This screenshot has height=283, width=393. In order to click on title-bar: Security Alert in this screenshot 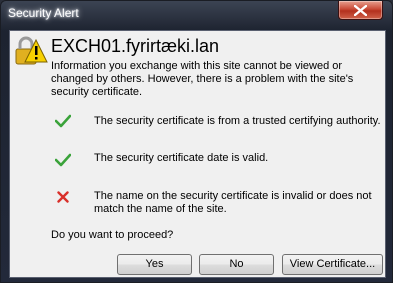, I will do `click(196, 14)`.